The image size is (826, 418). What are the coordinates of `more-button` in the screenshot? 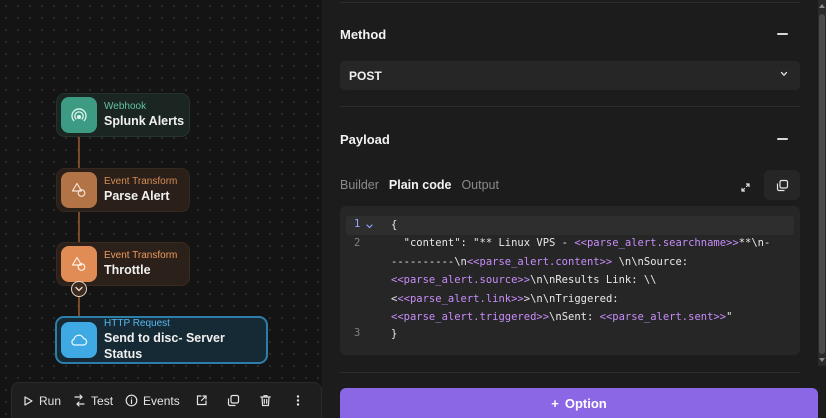 It's located at (298, 401).